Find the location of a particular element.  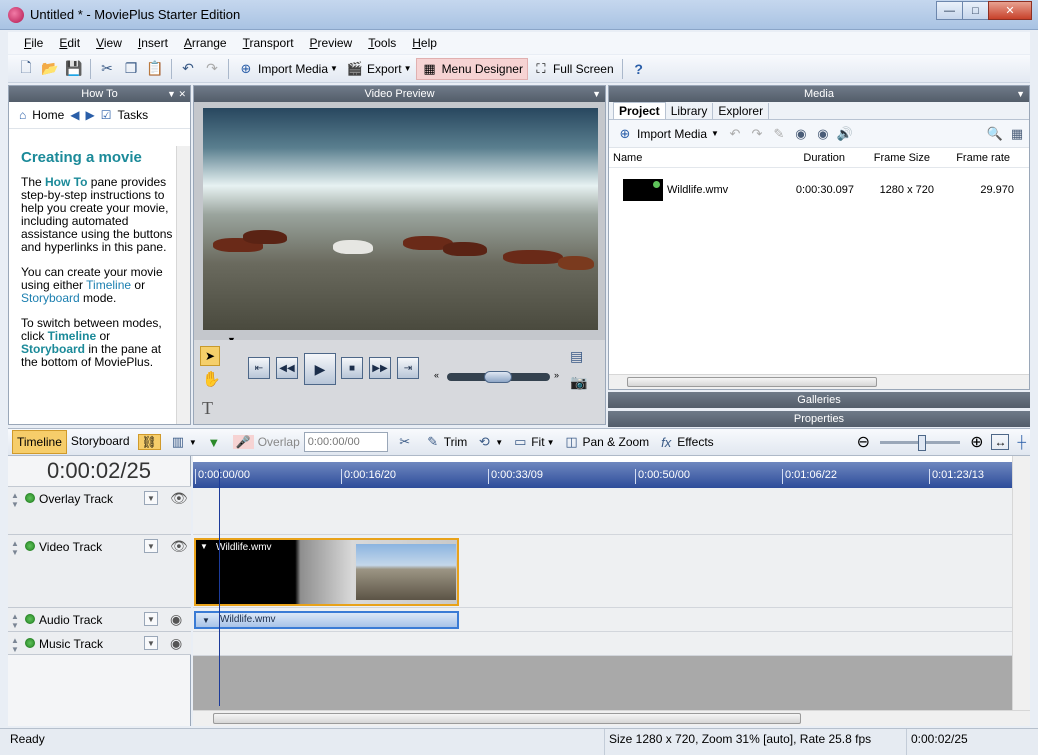

zoom-in-icon: ⊕ is located at coordinates (976, 442).